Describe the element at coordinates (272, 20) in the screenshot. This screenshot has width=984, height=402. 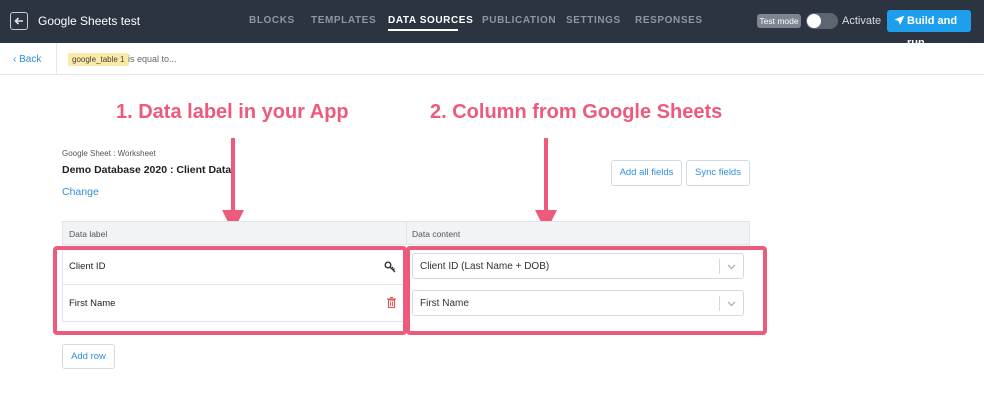
I see `nav-blocks: BLOCKS` at that location.